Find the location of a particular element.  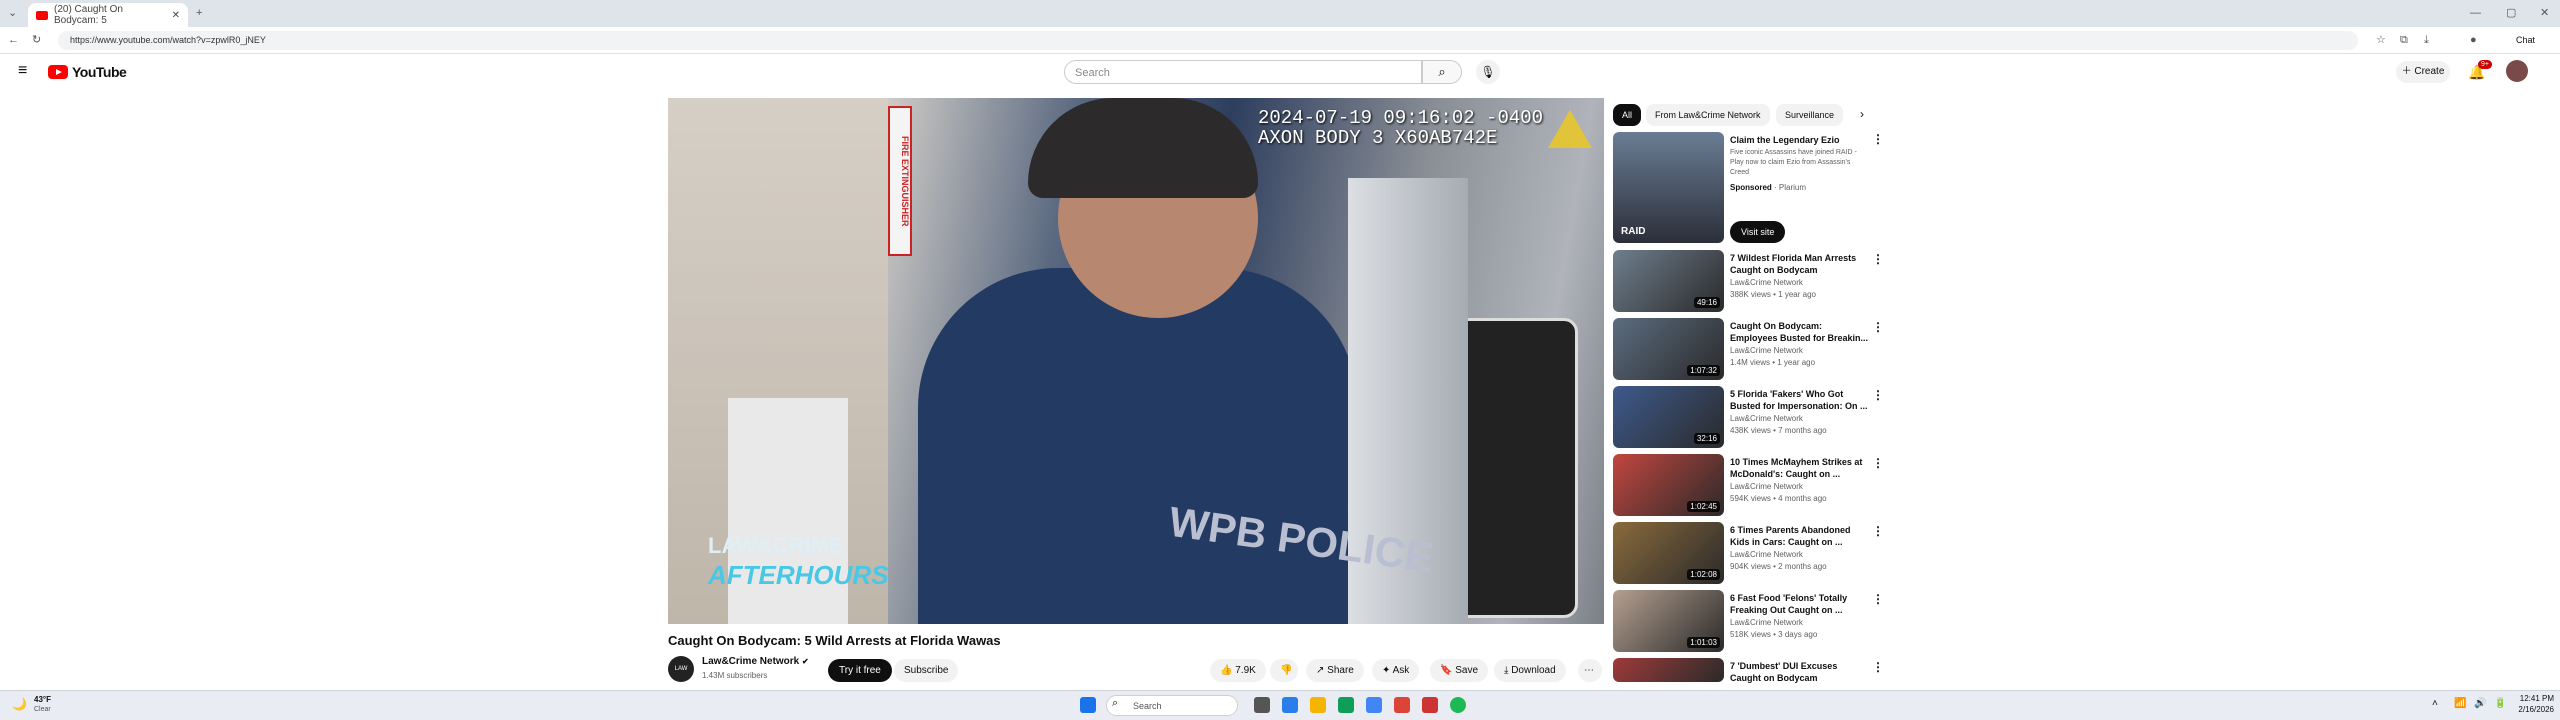

video-thumbnail: 49:16 is located at coordinates (1668, 281).